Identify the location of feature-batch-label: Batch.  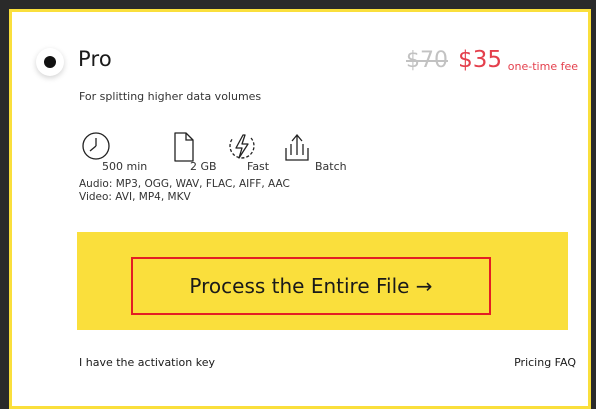
(331, 166).